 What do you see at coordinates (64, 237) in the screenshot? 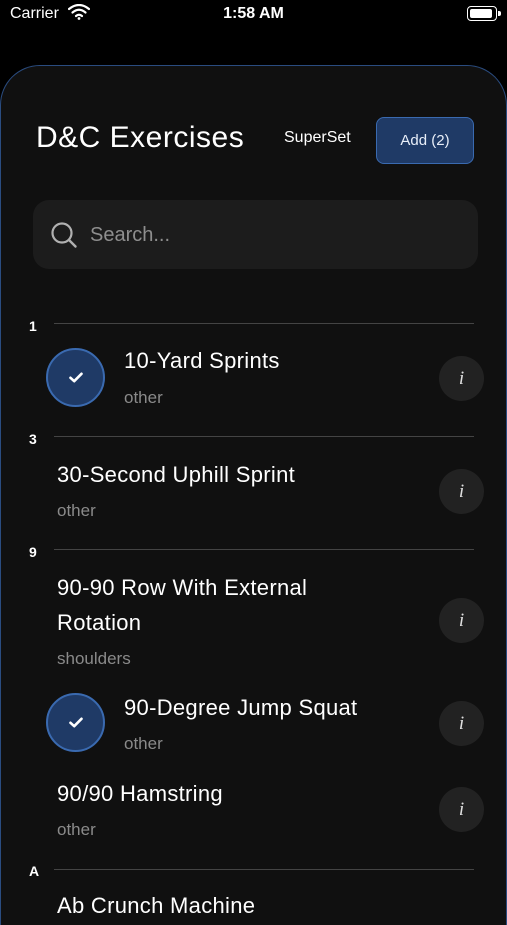
I see `search-icon` at bounding box center [64, 237].